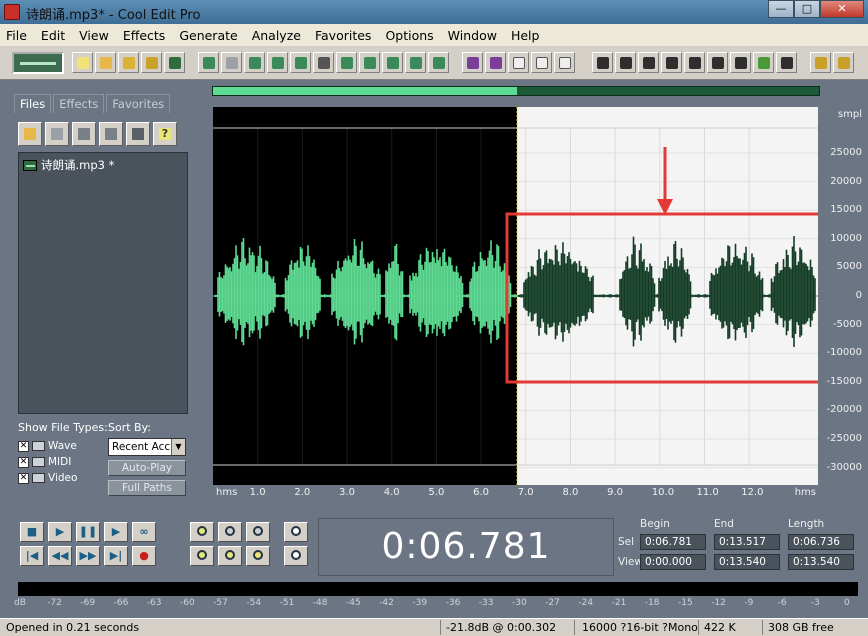 The image size is (868, 636). Describe the element at coordinates (602, 62) in the screenshot. I see `view-waveform-button` at that location.